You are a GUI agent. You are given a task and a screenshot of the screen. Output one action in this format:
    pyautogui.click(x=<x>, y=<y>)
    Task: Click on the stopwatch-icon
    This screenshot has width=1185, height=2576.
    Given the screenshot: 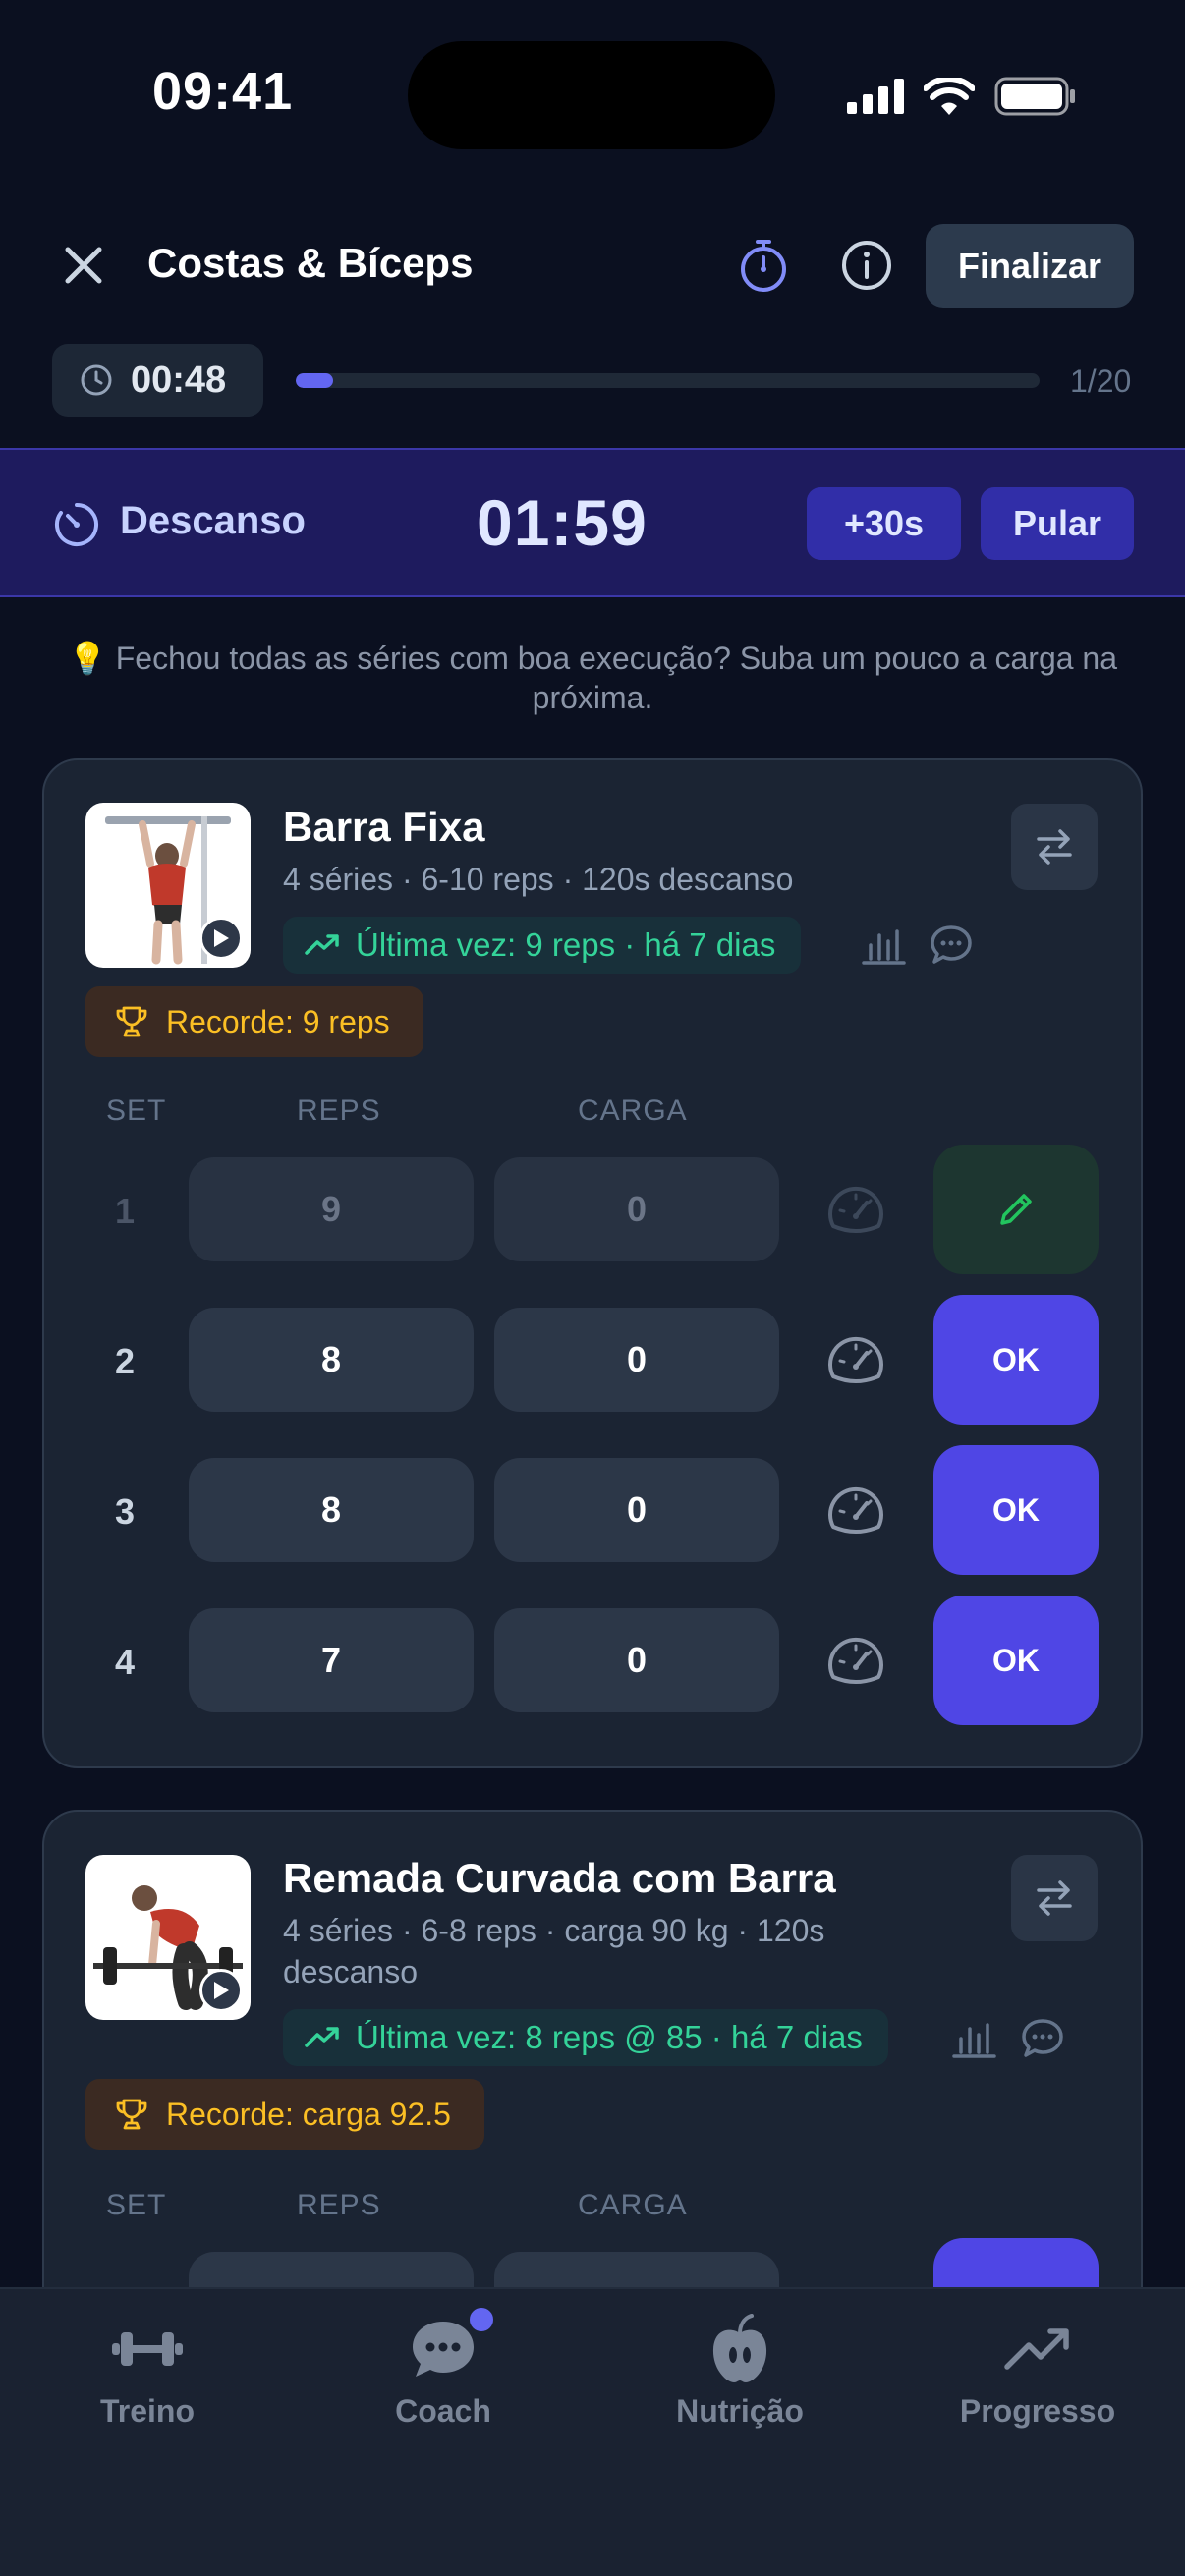 What is the action you would take?
    pyautogui.click(x=763, y=266)
    